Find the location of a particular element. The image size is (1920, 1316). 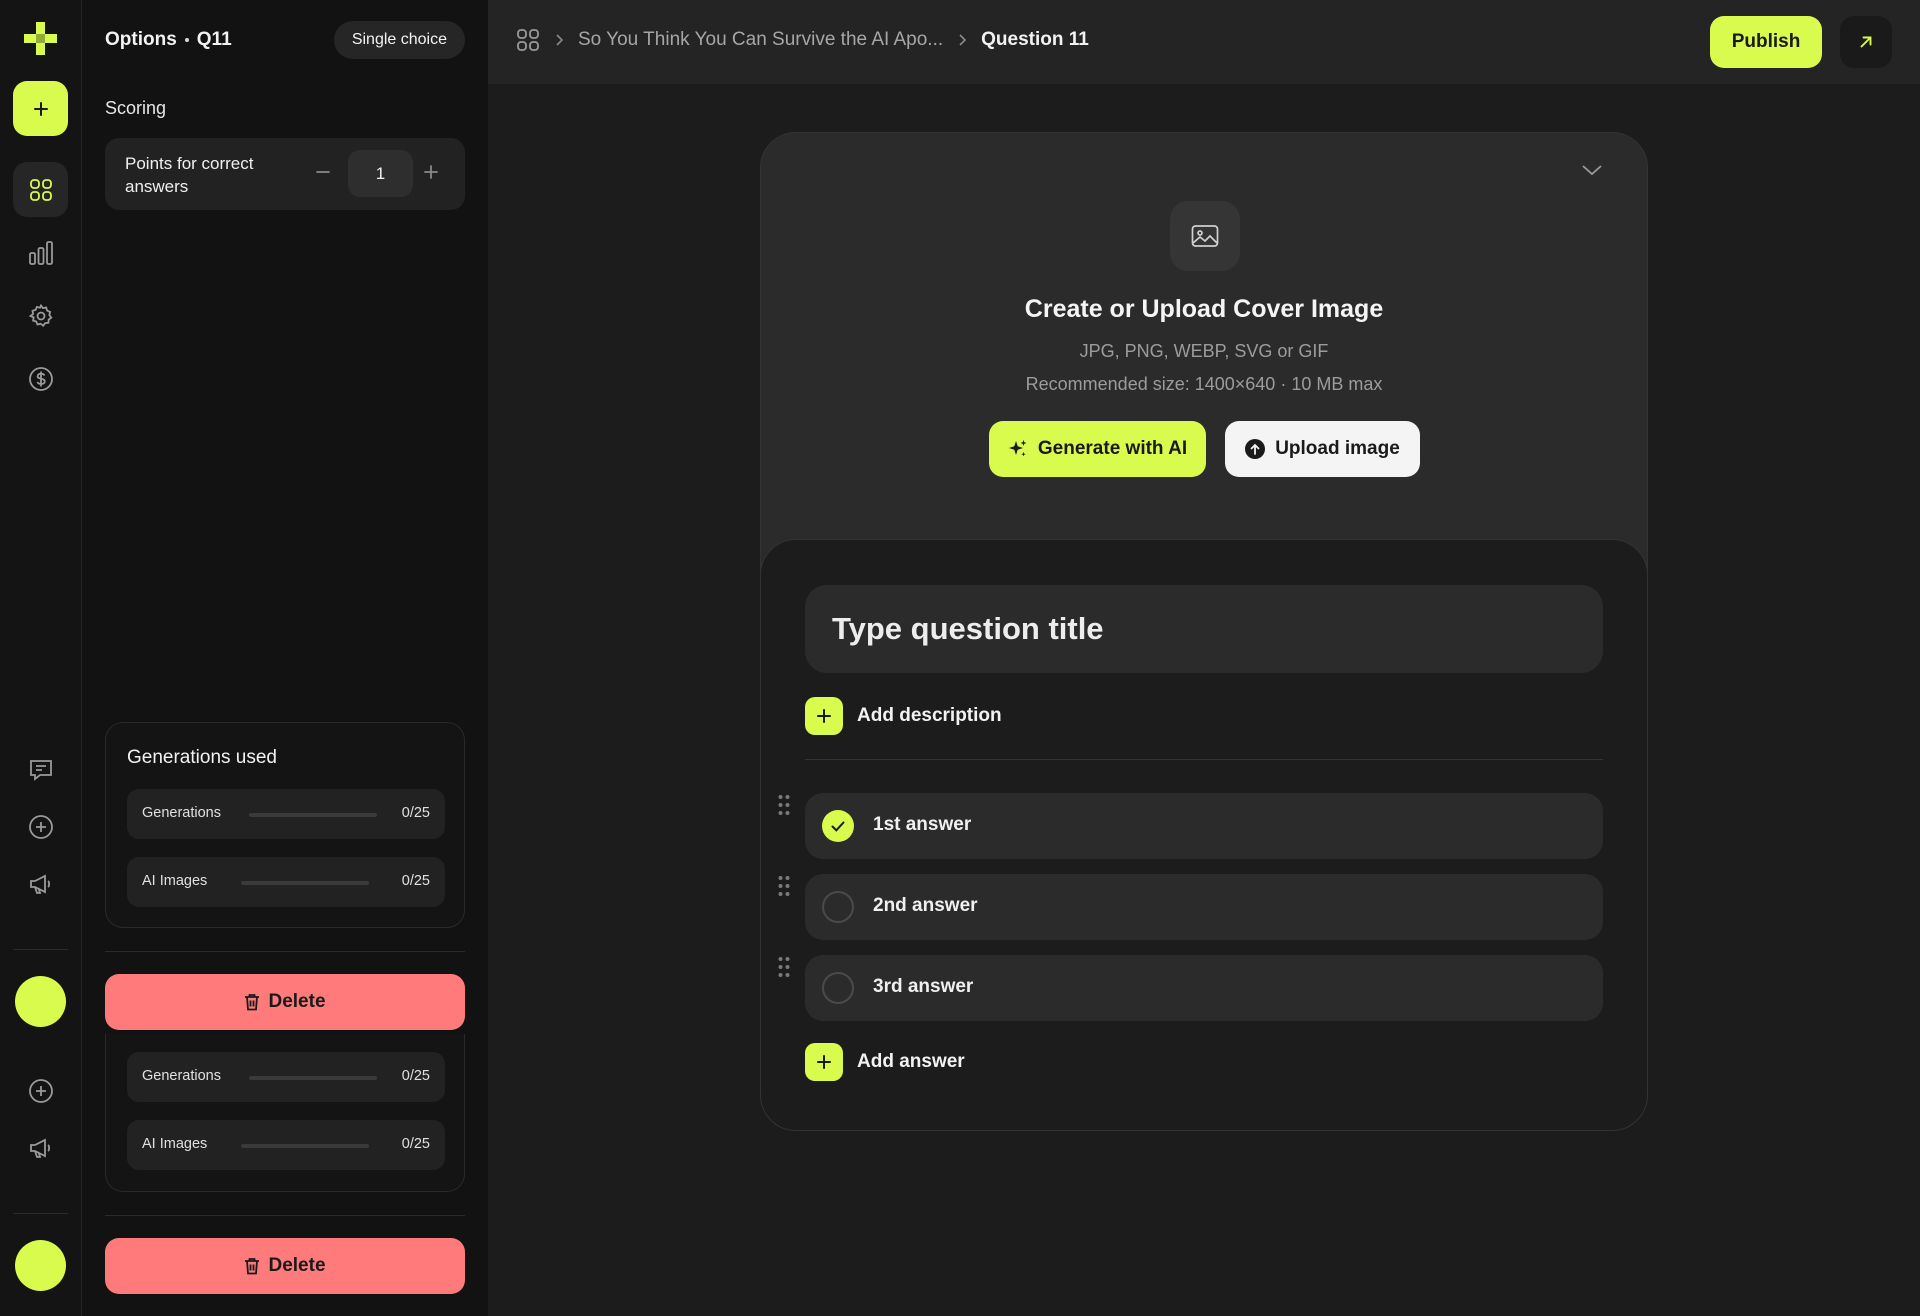

open-external-button is located at coordinates (1866, 42).